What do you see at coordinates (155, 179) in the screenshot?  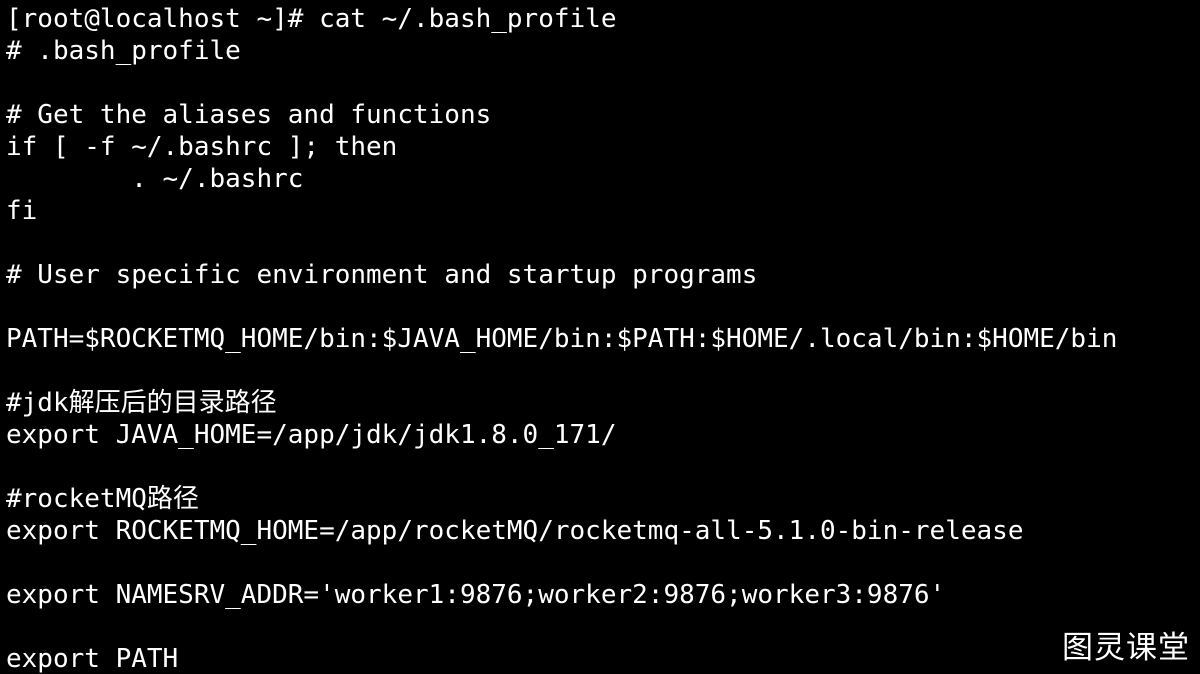 I see `terminal-line: . ~/.bashrc` at bounding box center [155, 179].